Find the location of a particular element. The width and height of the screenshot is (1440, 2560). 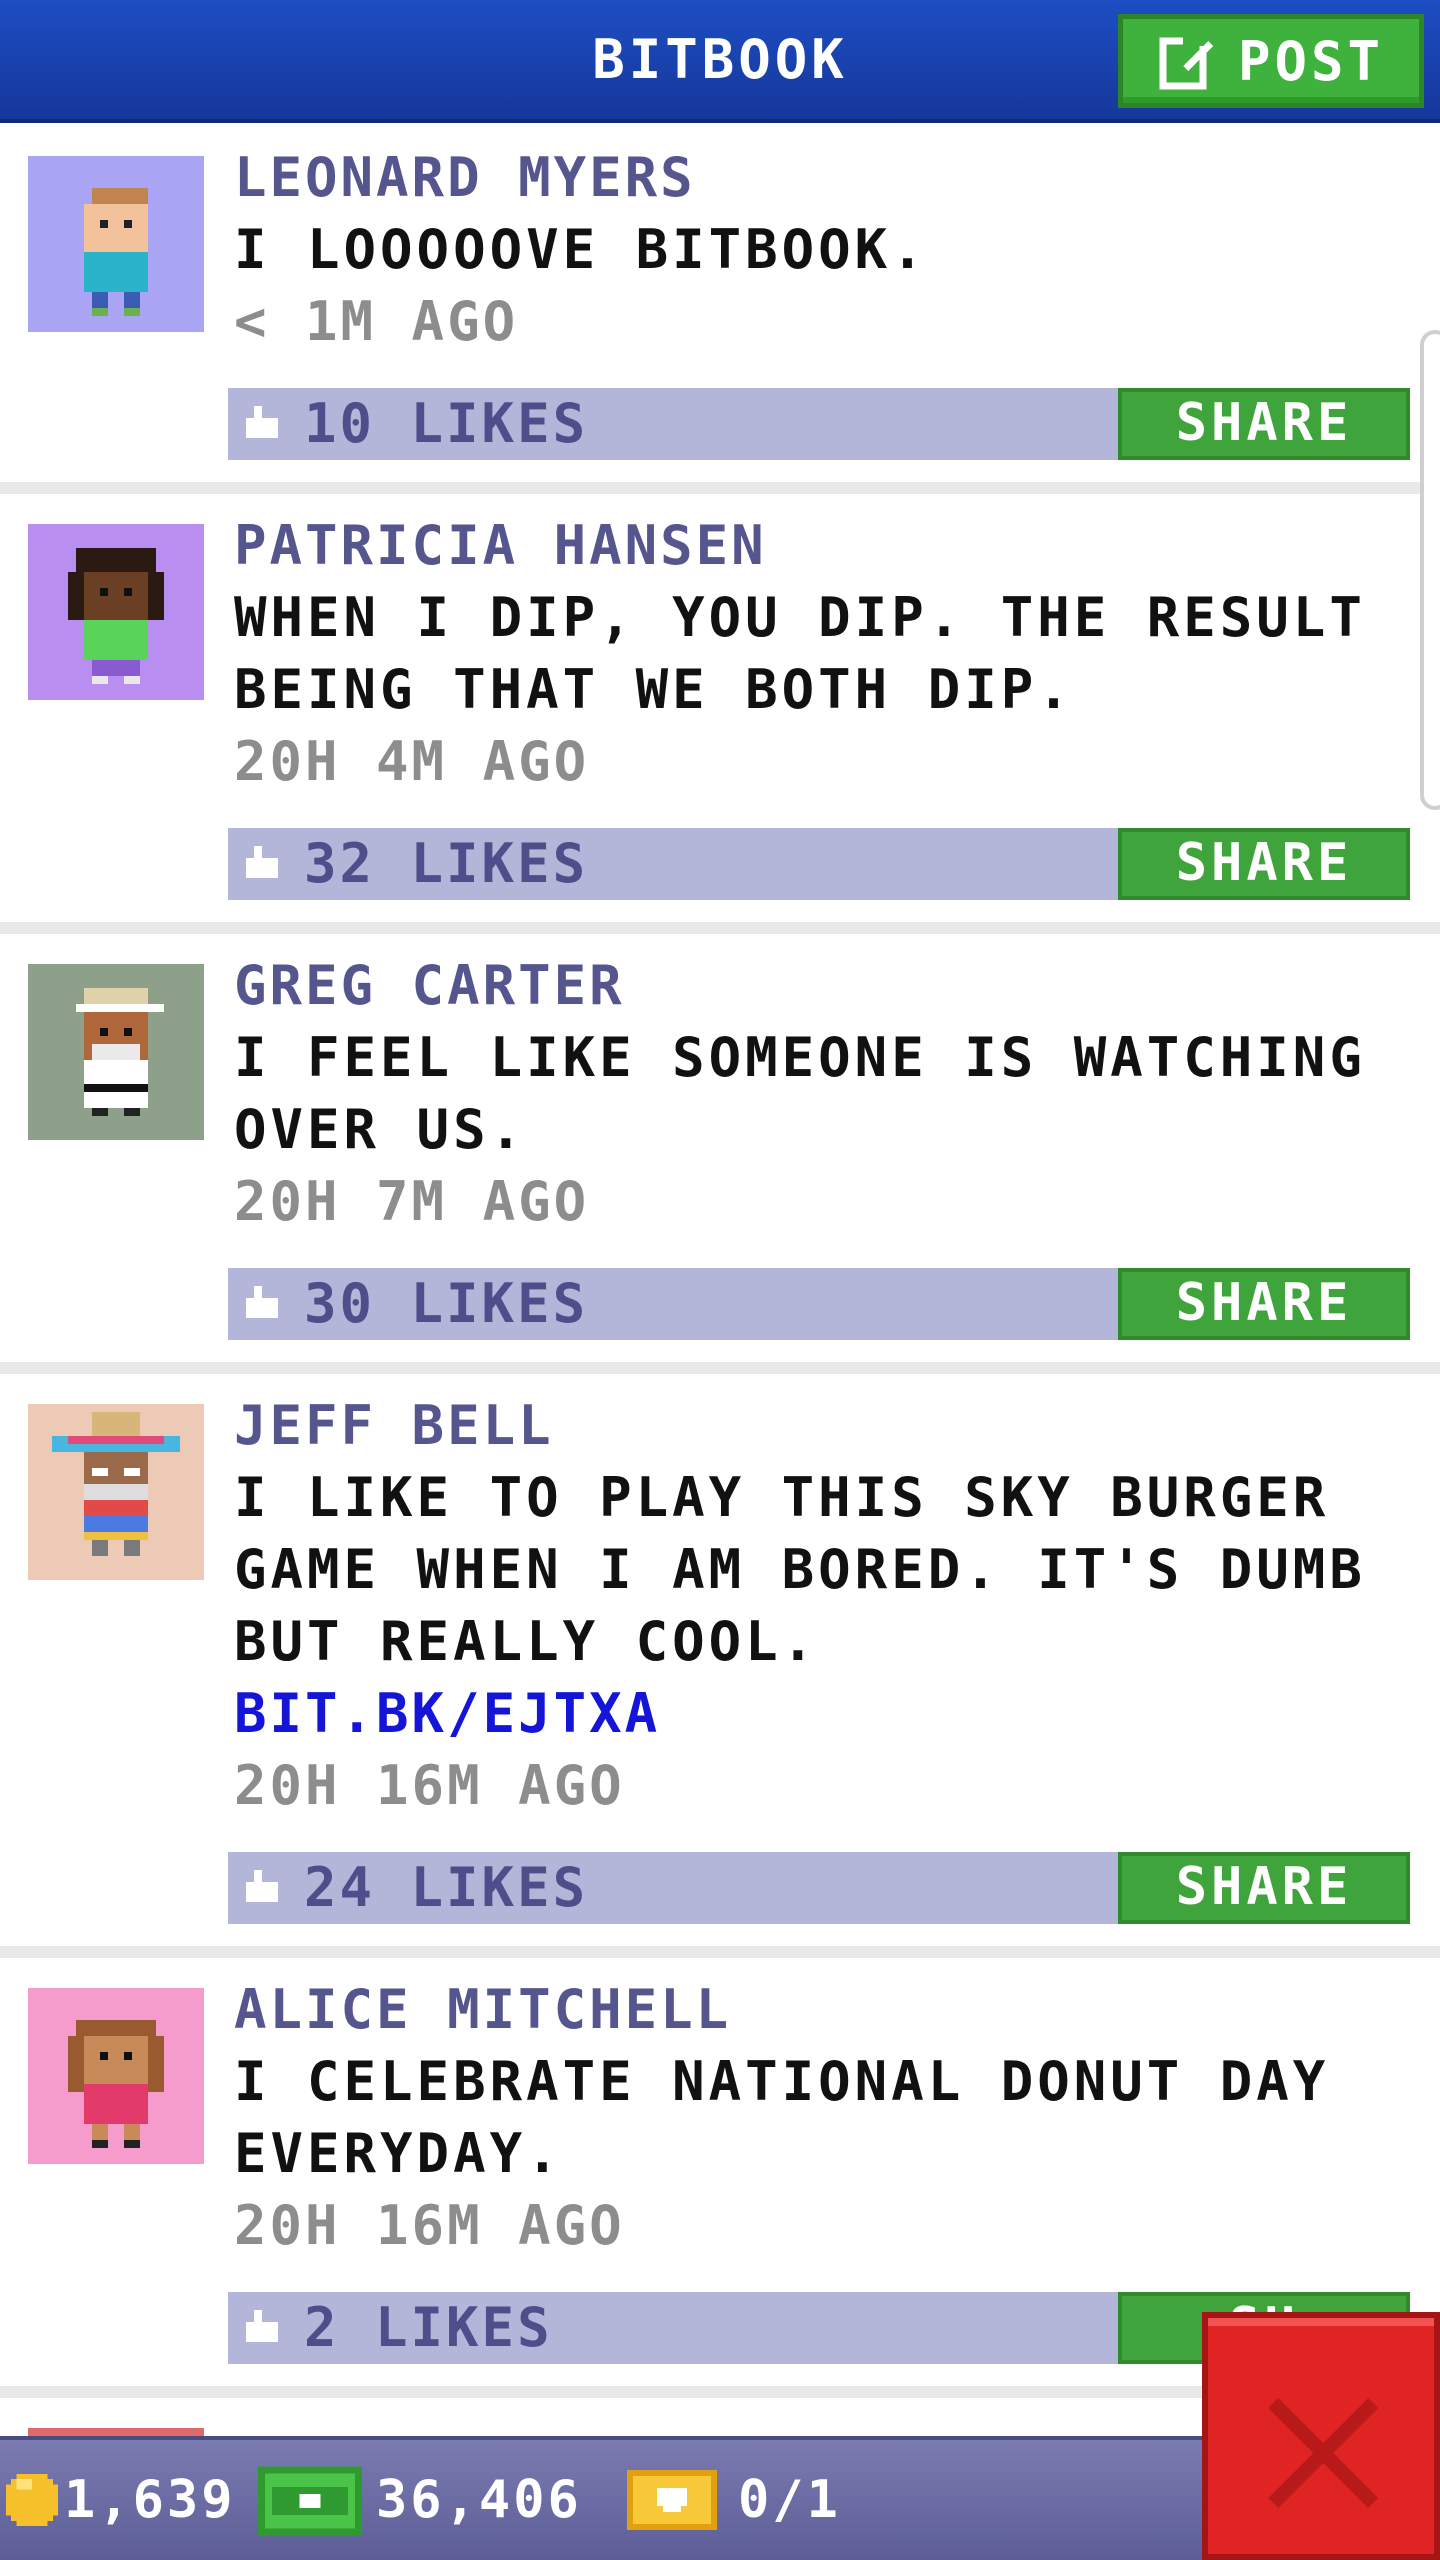

post-body: I CELEBRATE NATIONAL DONUT DAY EVERYDAY. is located at coordinates (782, 2117).